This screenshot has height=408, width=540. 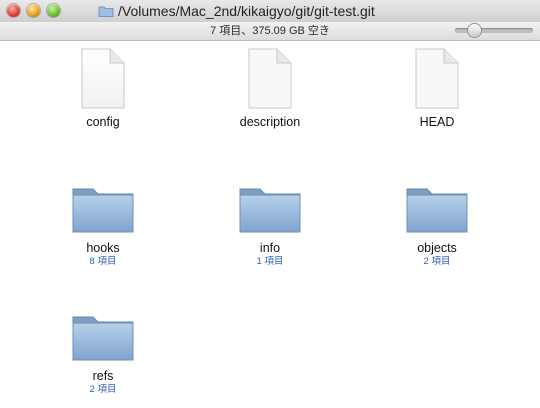 I want to click on folder-item-refs: refs 2 項目, so click(x=103, y=352).